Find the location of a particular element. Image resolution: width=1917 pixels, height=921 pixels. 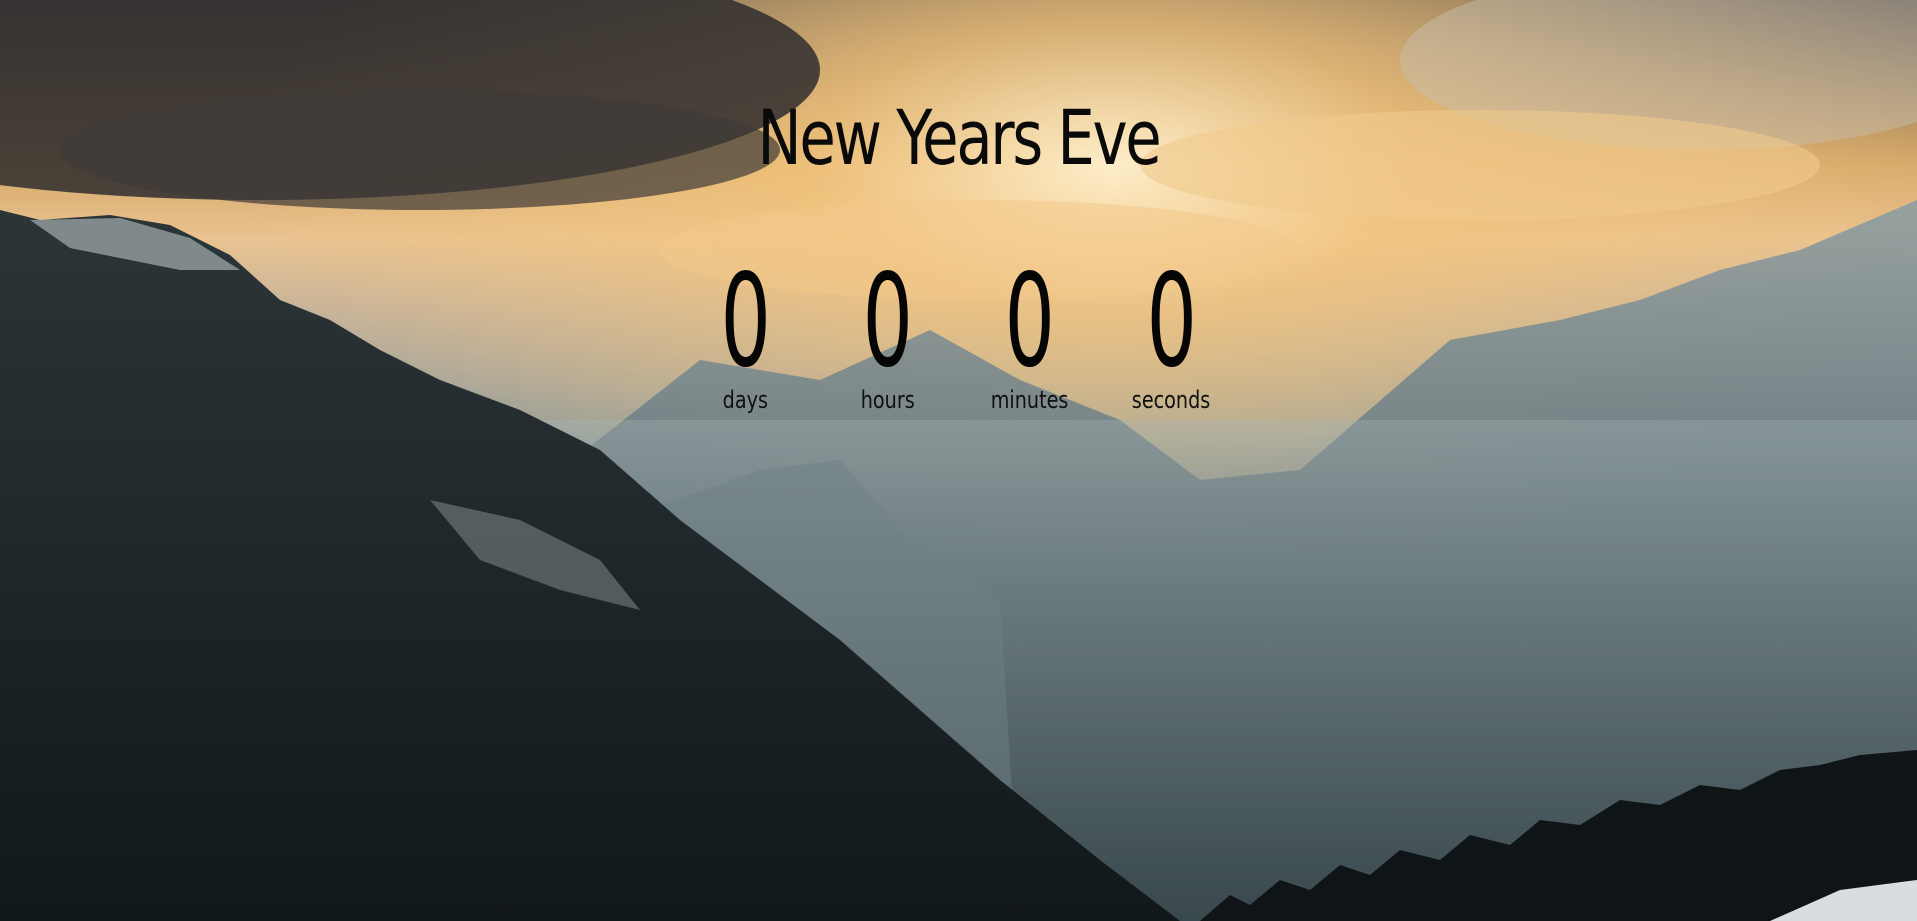

seconds-value: 0 is located at coordinates (1171, 321).